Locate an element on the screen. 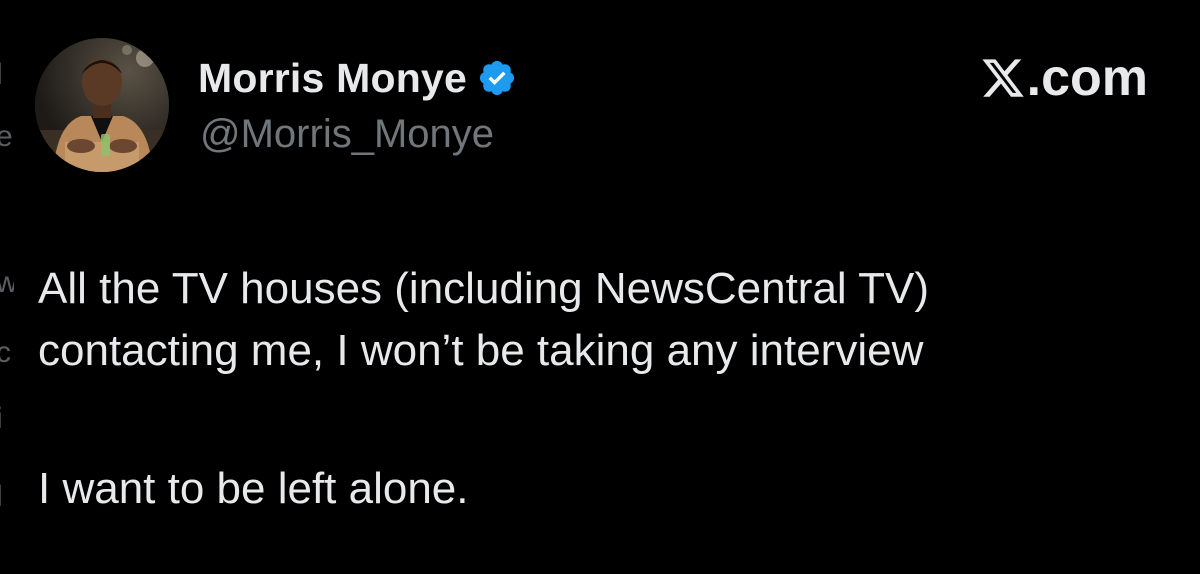 This screenshot has height=574, width=1200. x-com-brand: .com is located at coordinates (1064, 78).